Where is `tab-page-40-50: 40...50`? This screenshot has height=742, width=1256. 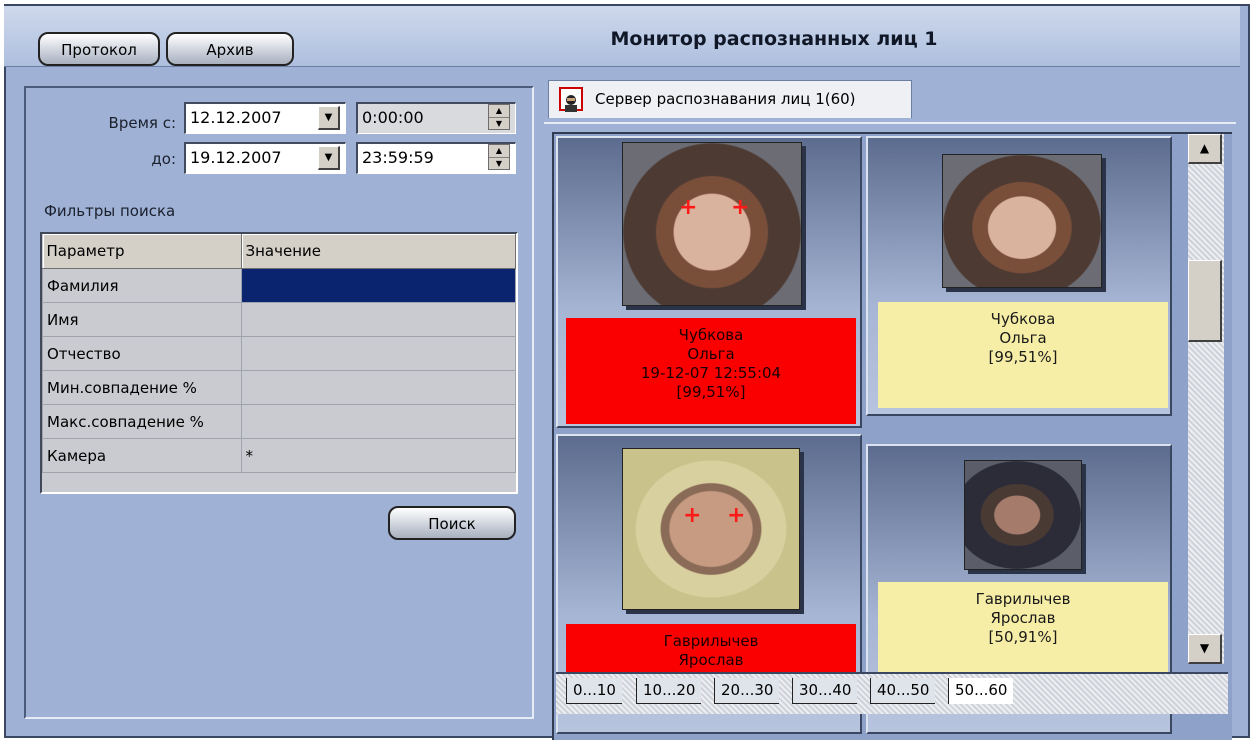
tab-page-40-50: 40...50 is located at coordinates (903, 691).